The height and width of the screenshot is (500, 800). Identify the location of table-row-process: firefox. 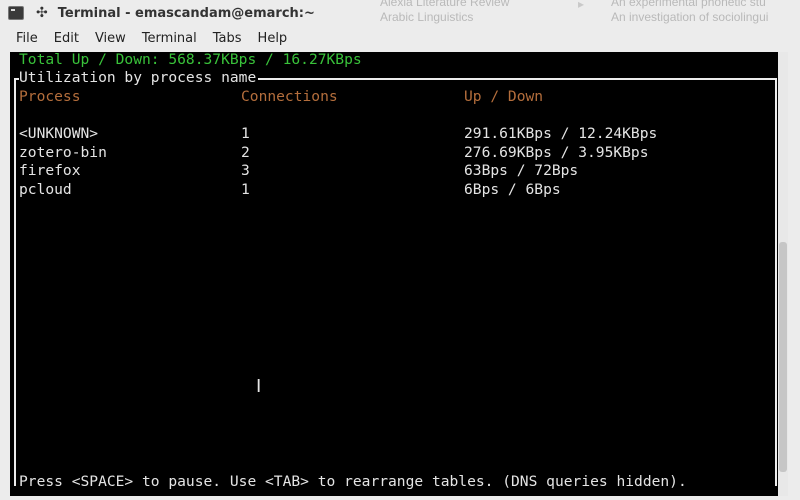
(50, 170).